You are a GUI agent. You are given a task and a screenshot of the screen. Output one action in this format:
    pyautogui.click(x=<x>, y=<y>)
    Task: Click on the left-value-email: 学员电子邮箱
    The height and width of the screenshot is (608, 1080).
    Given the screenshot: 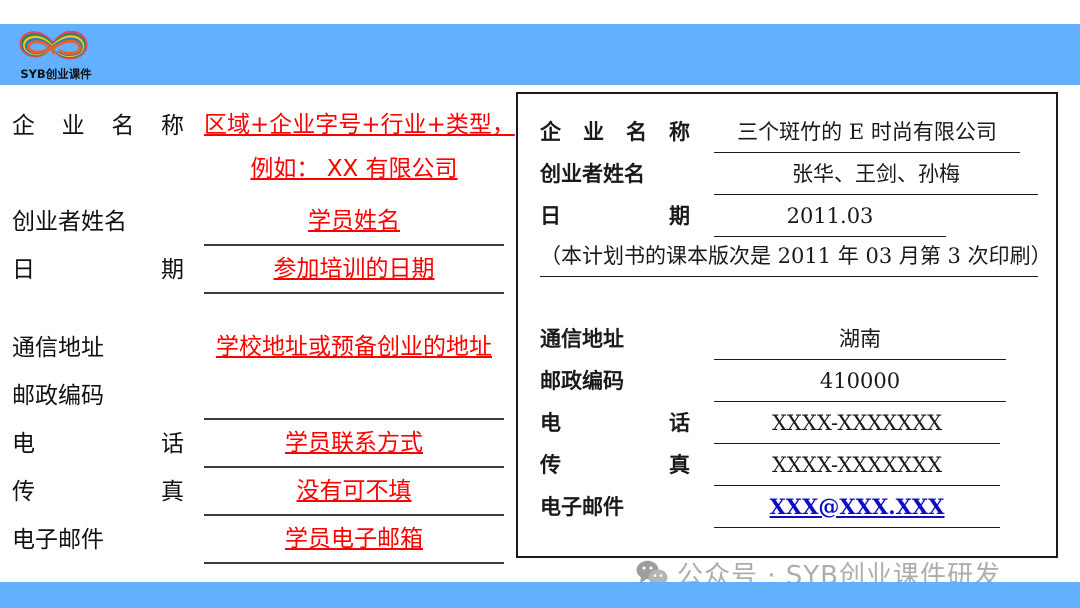 What is the action you would take?
    pyautogui.click(x=354, y=539)
    